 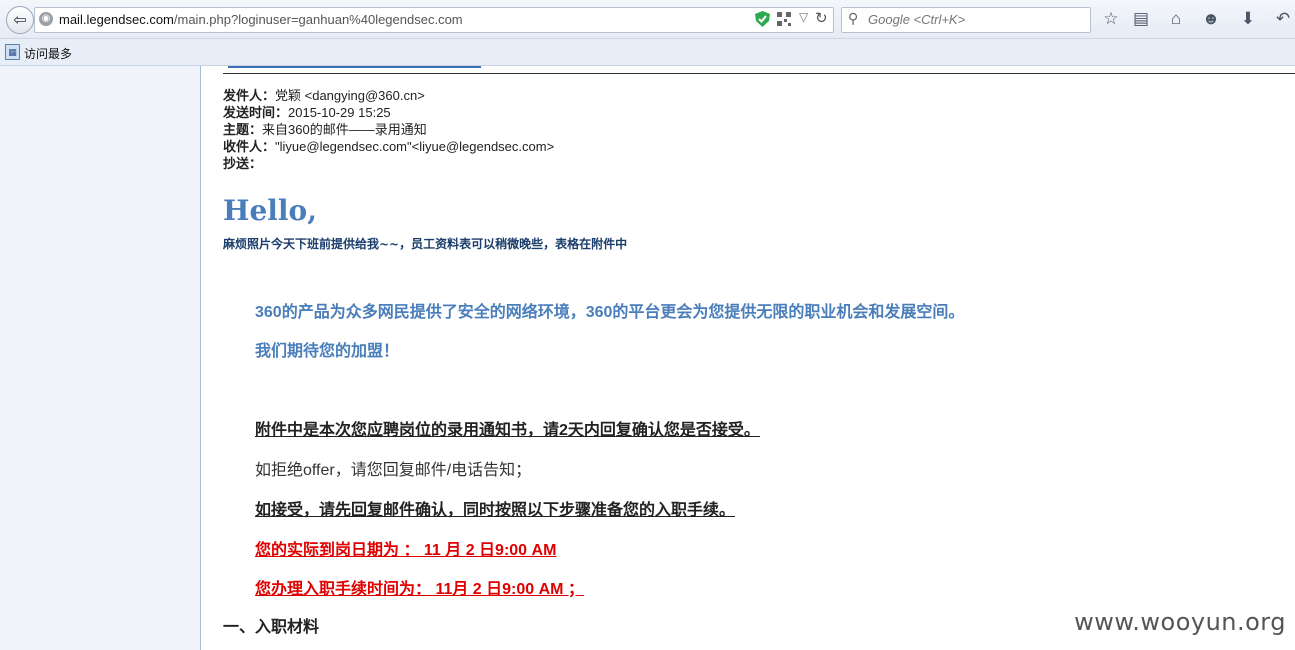 What do you see at coordinates (821, 18) in the screenshot?
I see `reload-icon: ↻` at bounding box center [821, 18].